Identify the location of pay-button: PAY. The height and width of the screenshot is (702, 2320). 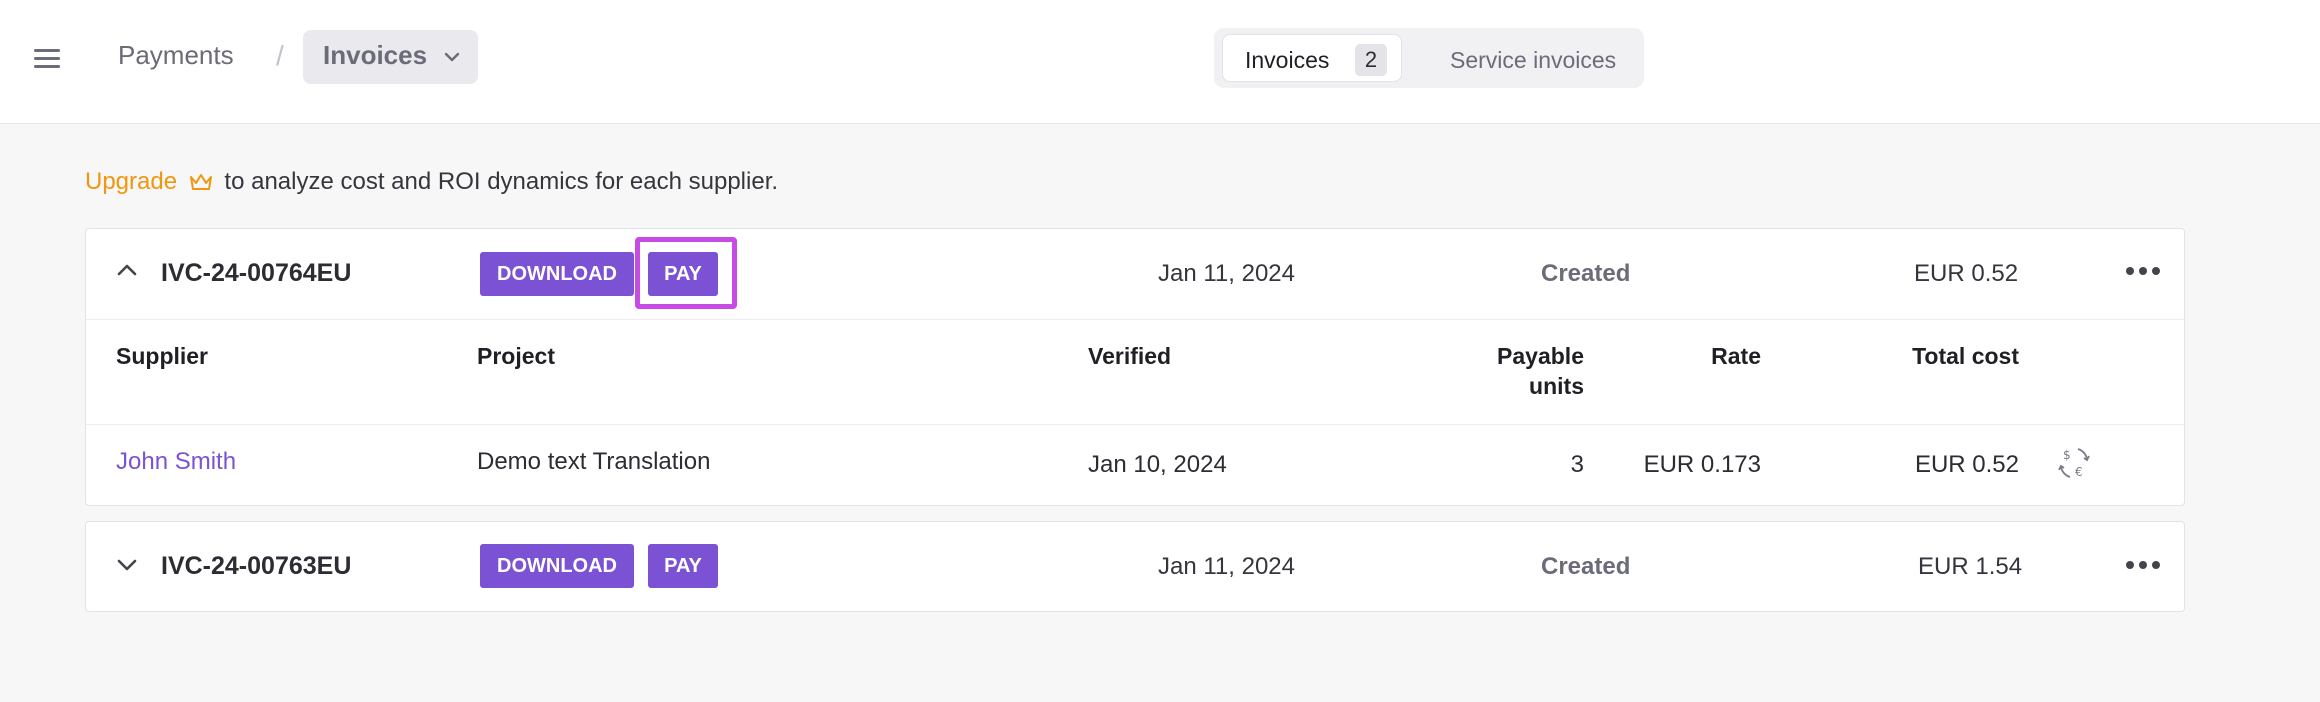
(683, 566).